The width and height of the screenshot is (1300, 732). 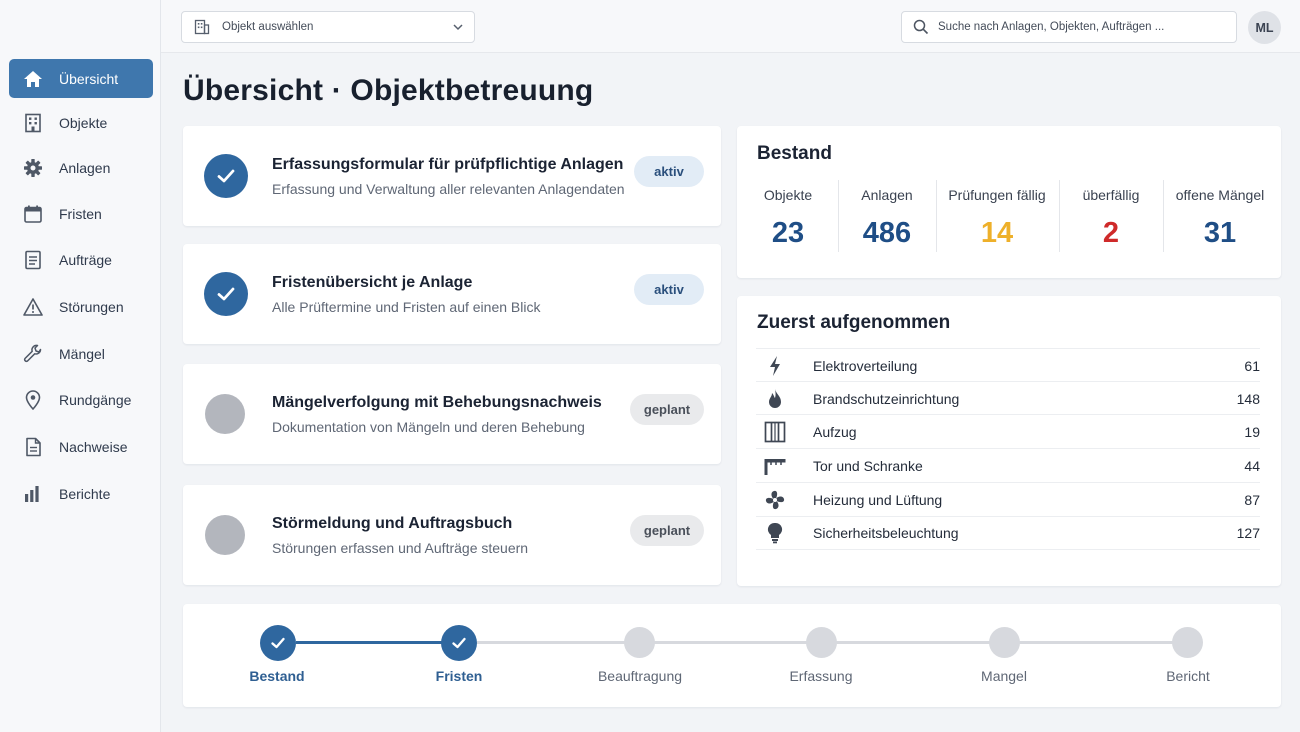 What do you see at coordinates (854, 322) in the screenshot?
I see `zuerst-title: Zuerst aufgenommen` at bounding box center [854, 322].